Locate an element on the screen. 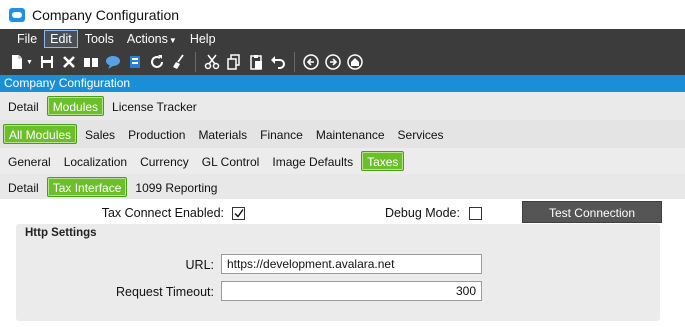 The image size is (685, 327). chevron-down-icon: ▼ is located at coordinates (172, 40).